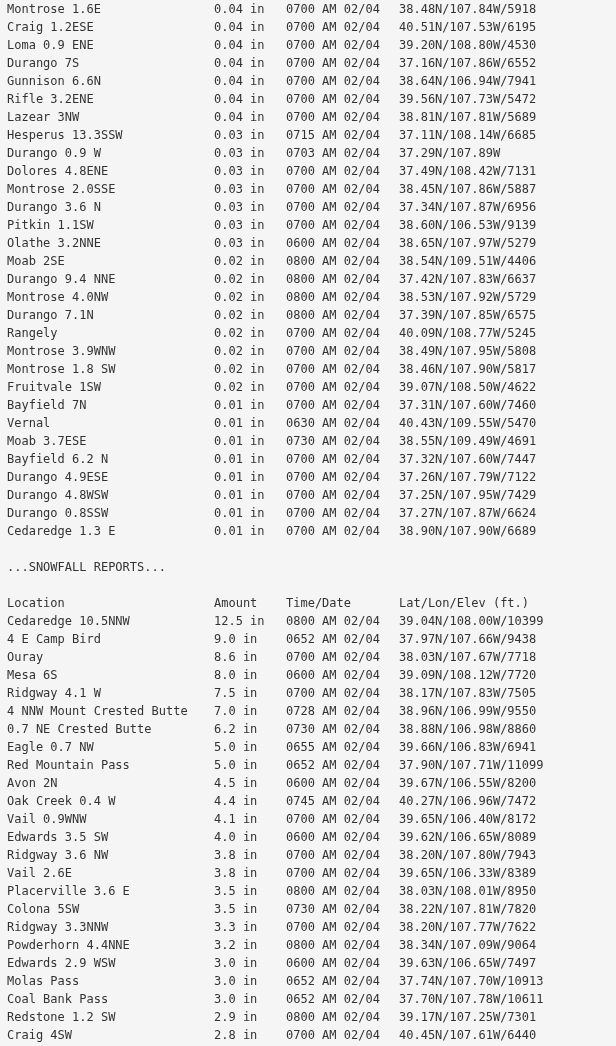  Describe the element at coordinates (69, 765) in the screenshot. I see `table-cell-text: Red Mountain Pass` at that location.